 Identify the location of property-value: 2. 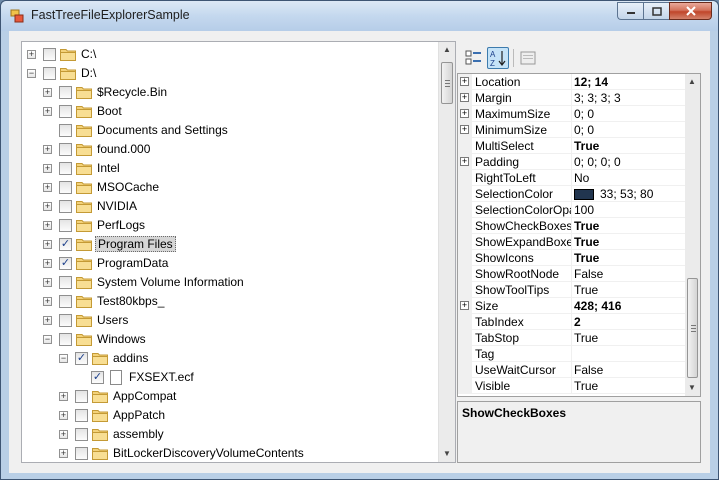
(577, 322).